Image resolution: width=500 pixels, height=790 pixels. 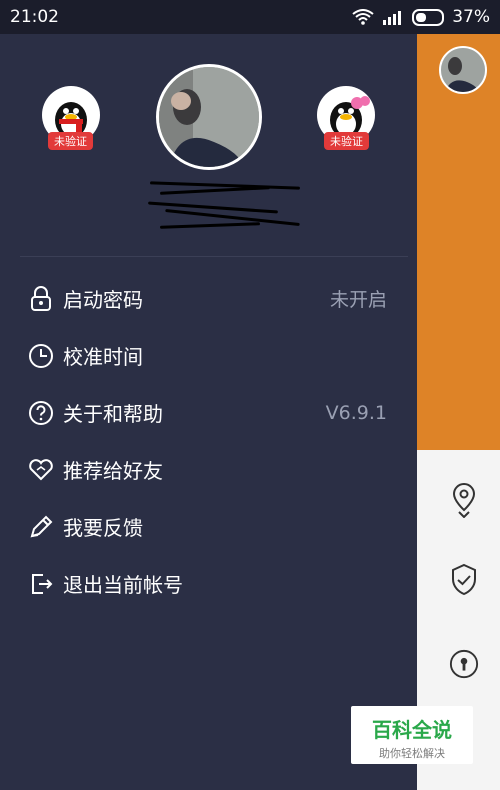 What do you see at coordinates (250, 17) in the screenshot?
I see `status-bar: 21:02 37%` at bounding box center [250, 17].